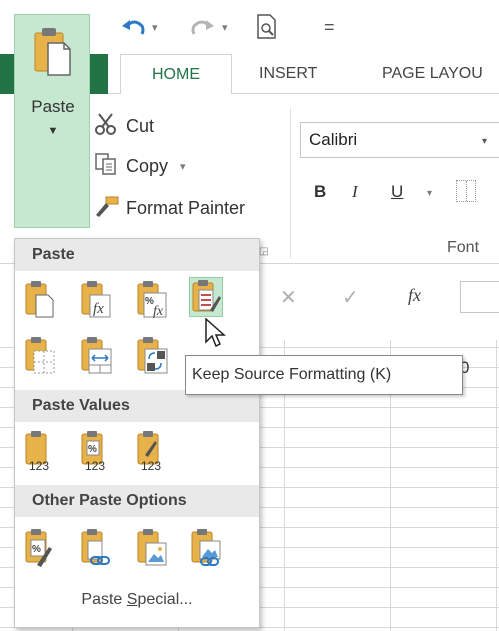 This screenshot has height=631, width=499. I want to click on paste-formatting-icon: %, so click(40, 547).